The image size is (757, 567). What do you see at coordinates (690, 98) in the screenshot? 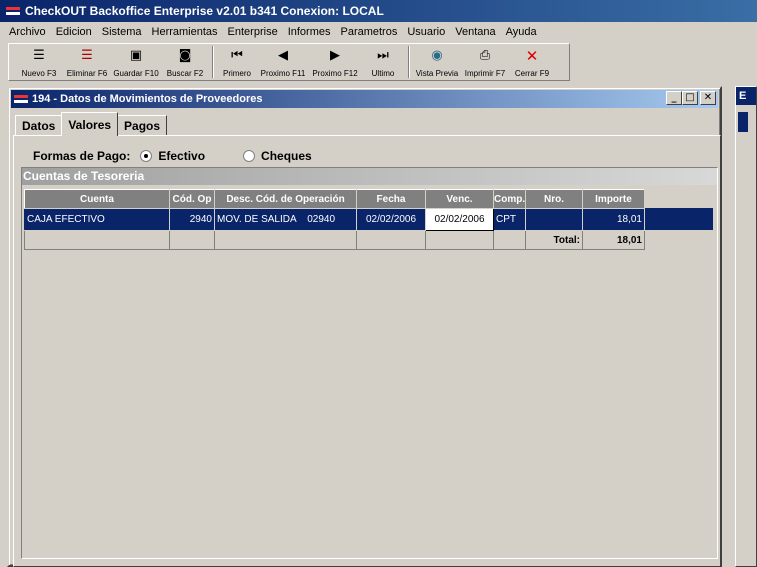
I see `maximize-button: □` at bounding box center [690, 98].